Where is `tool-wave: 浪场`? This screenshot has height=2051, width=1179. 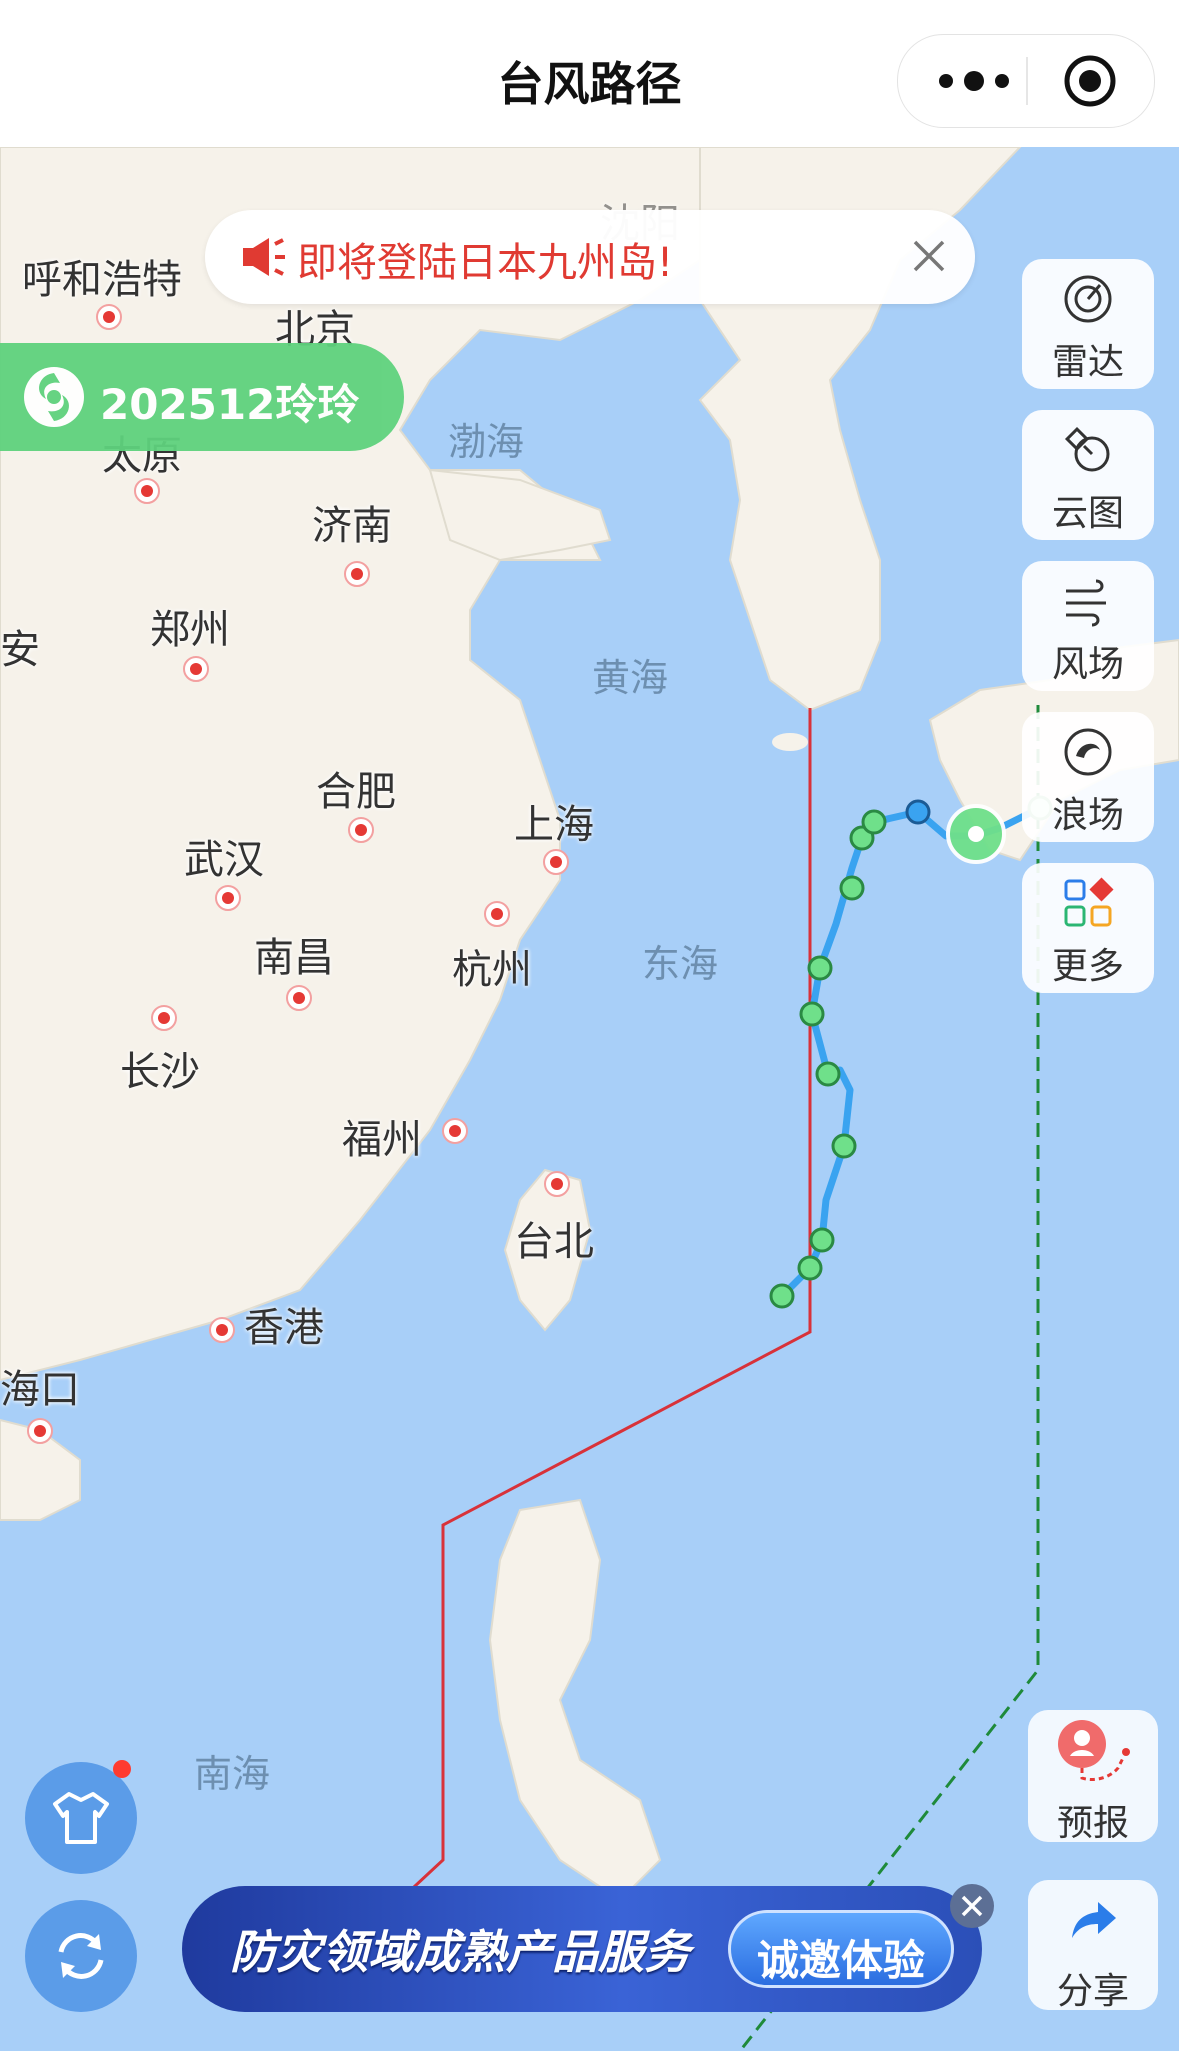 tool-wave: 浪场 is located at coordinates (1088, 777).